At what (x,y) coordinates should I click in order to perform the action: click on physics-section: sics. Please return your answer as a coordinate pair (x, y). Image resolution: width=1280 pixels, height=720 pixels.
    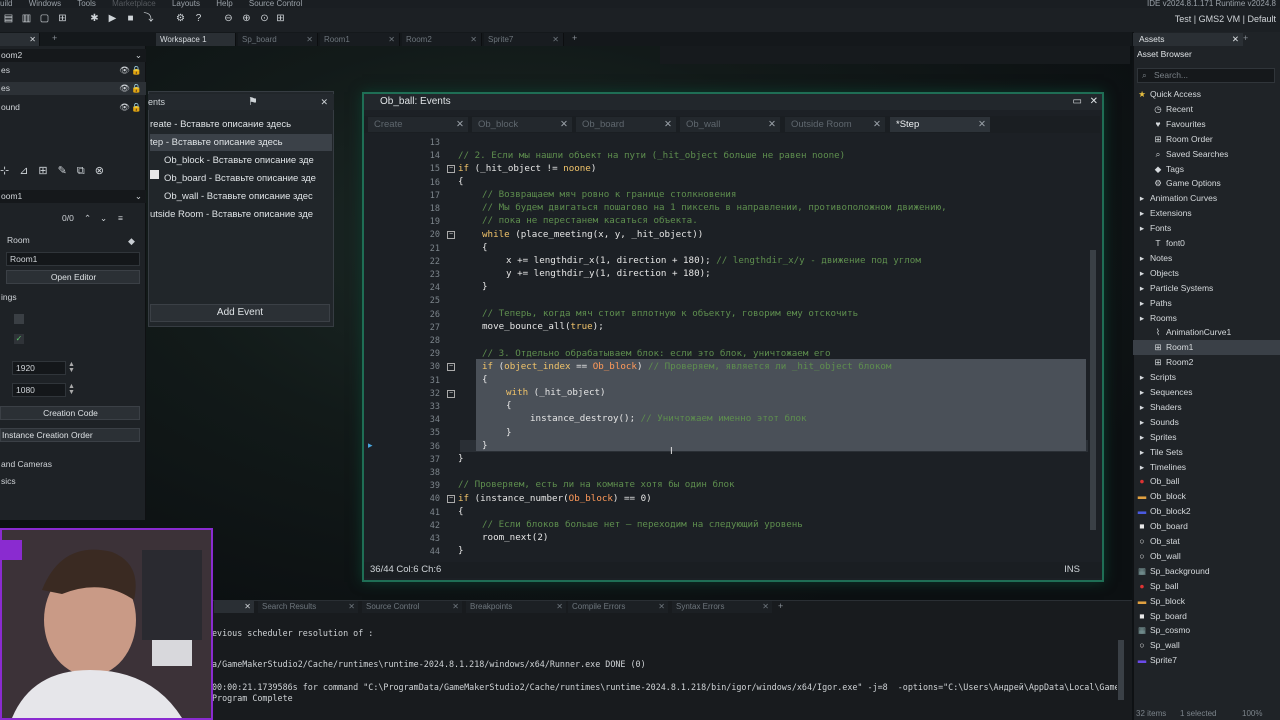
    Looking at the image, I should click on (73, 481).